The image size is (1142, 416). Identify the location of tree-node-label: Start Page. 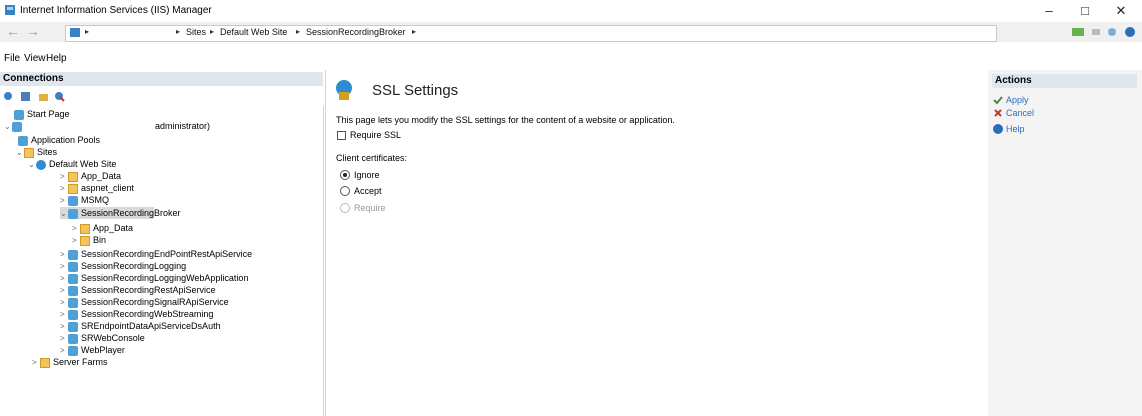
(48, 114).